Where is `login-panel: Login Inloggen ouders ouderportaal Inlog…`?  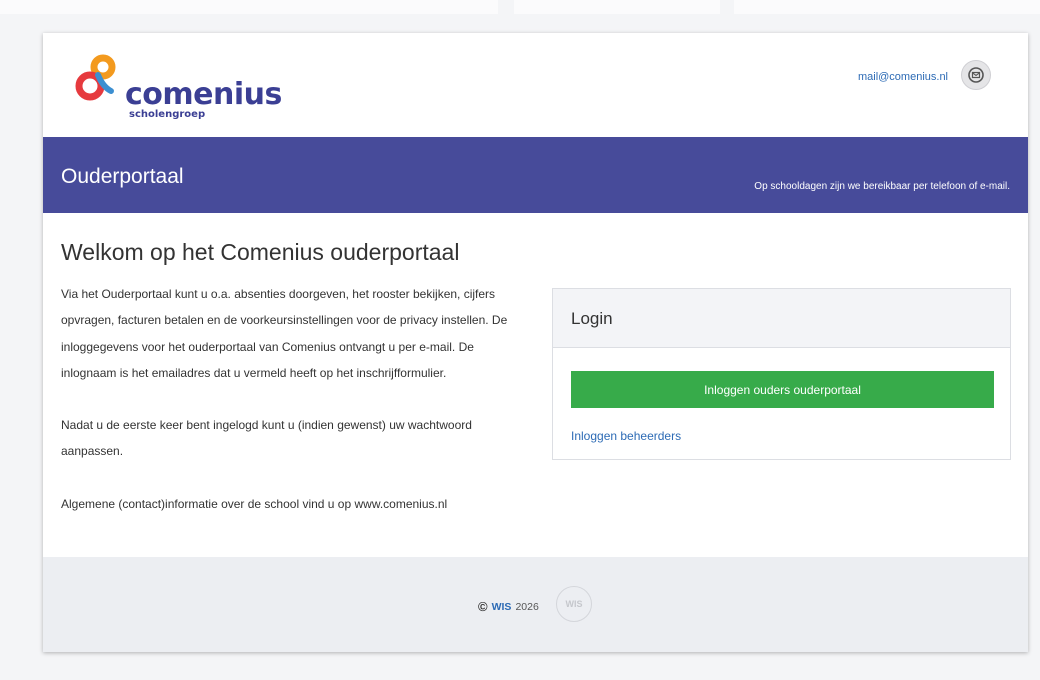
login-panel: Login Inloggen ouders ouderportaal Inlog… is located at coordinates (781, 374).